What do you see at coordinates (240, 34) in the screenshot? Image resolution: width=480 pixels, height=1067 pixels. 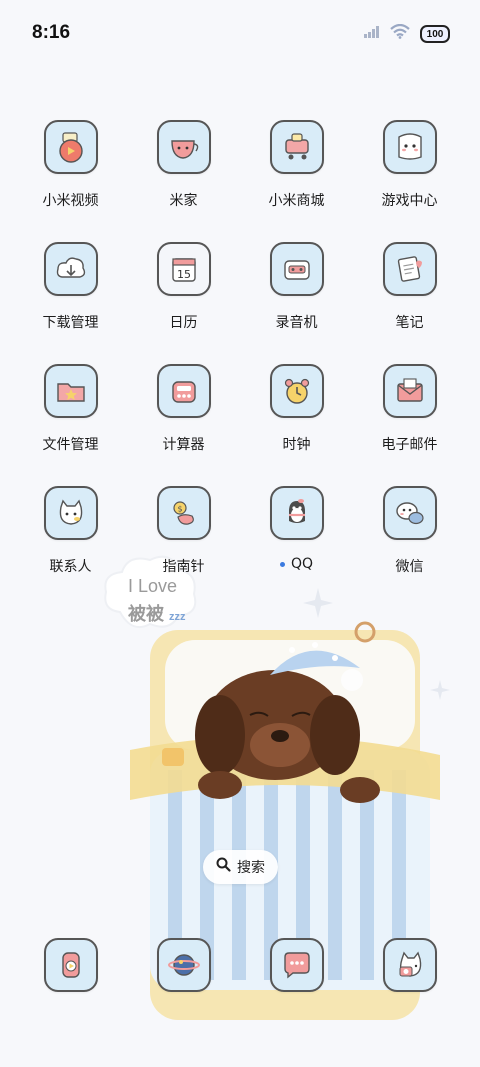 I see `status-bar: 8:16 100` at bounding box center [240, 34].